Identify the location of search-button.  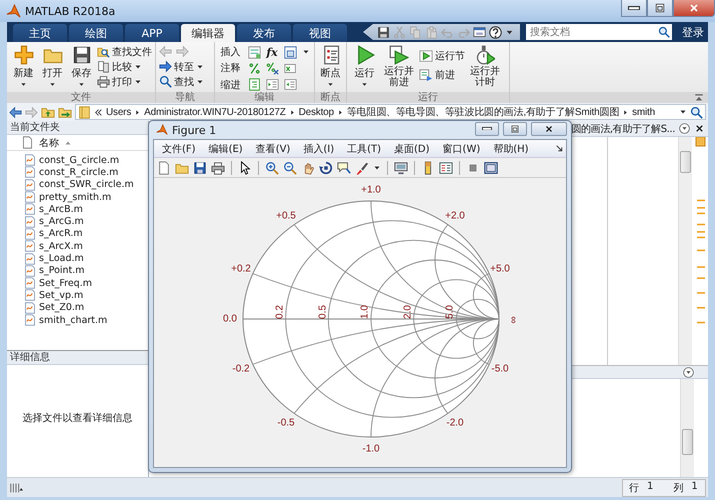
(664, 32).